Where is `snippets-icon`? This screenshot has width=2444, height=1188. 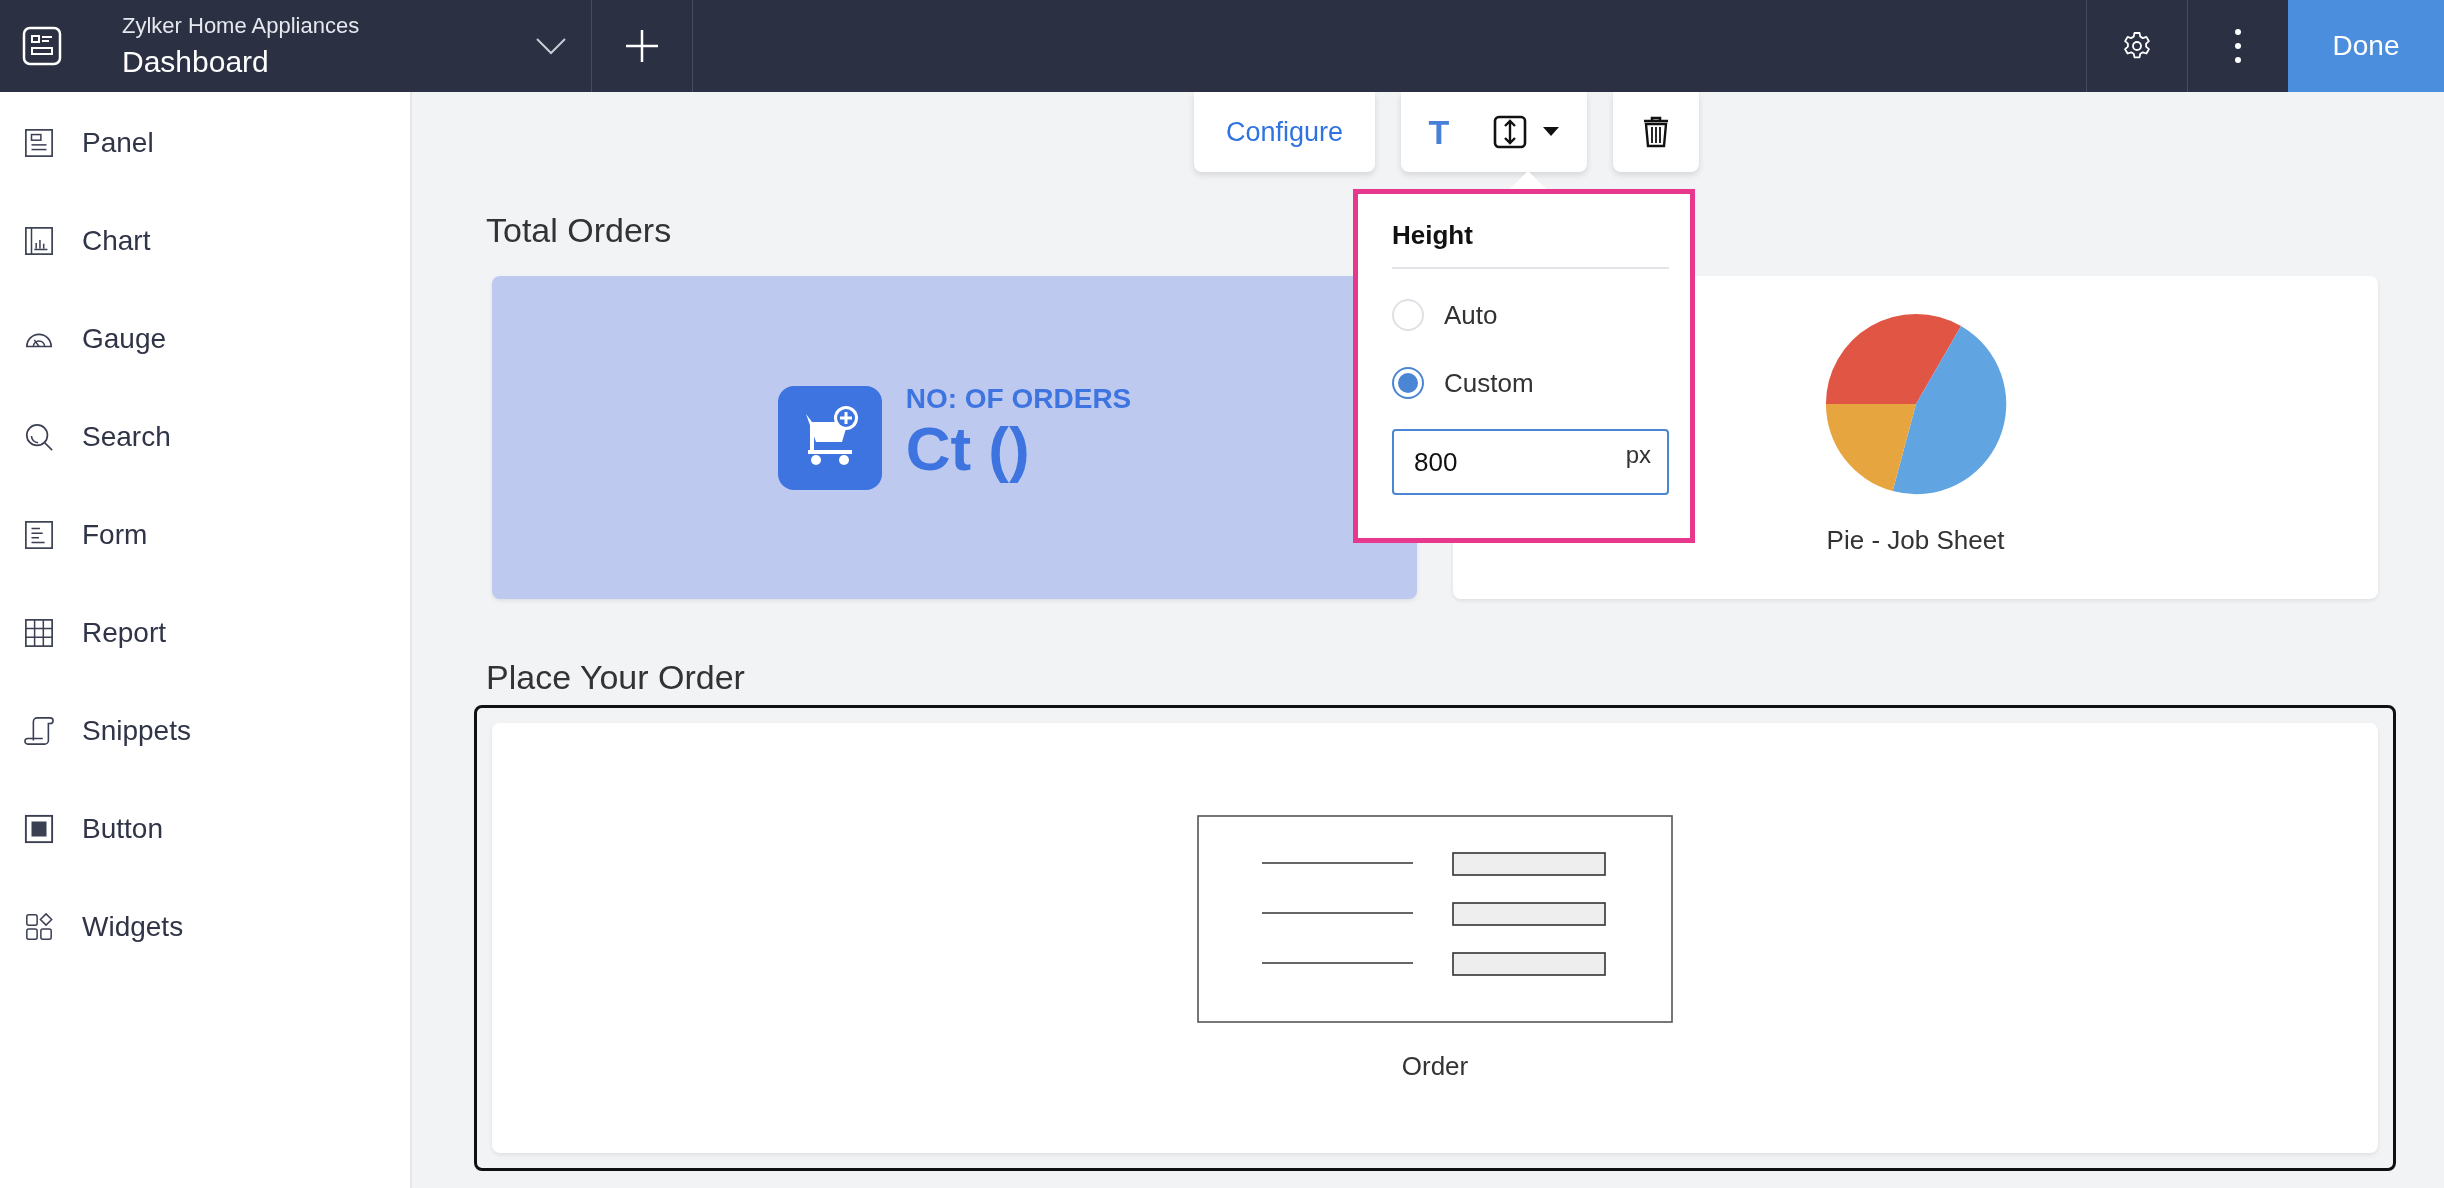 snippets-icon is located at coordinates (39, 731).